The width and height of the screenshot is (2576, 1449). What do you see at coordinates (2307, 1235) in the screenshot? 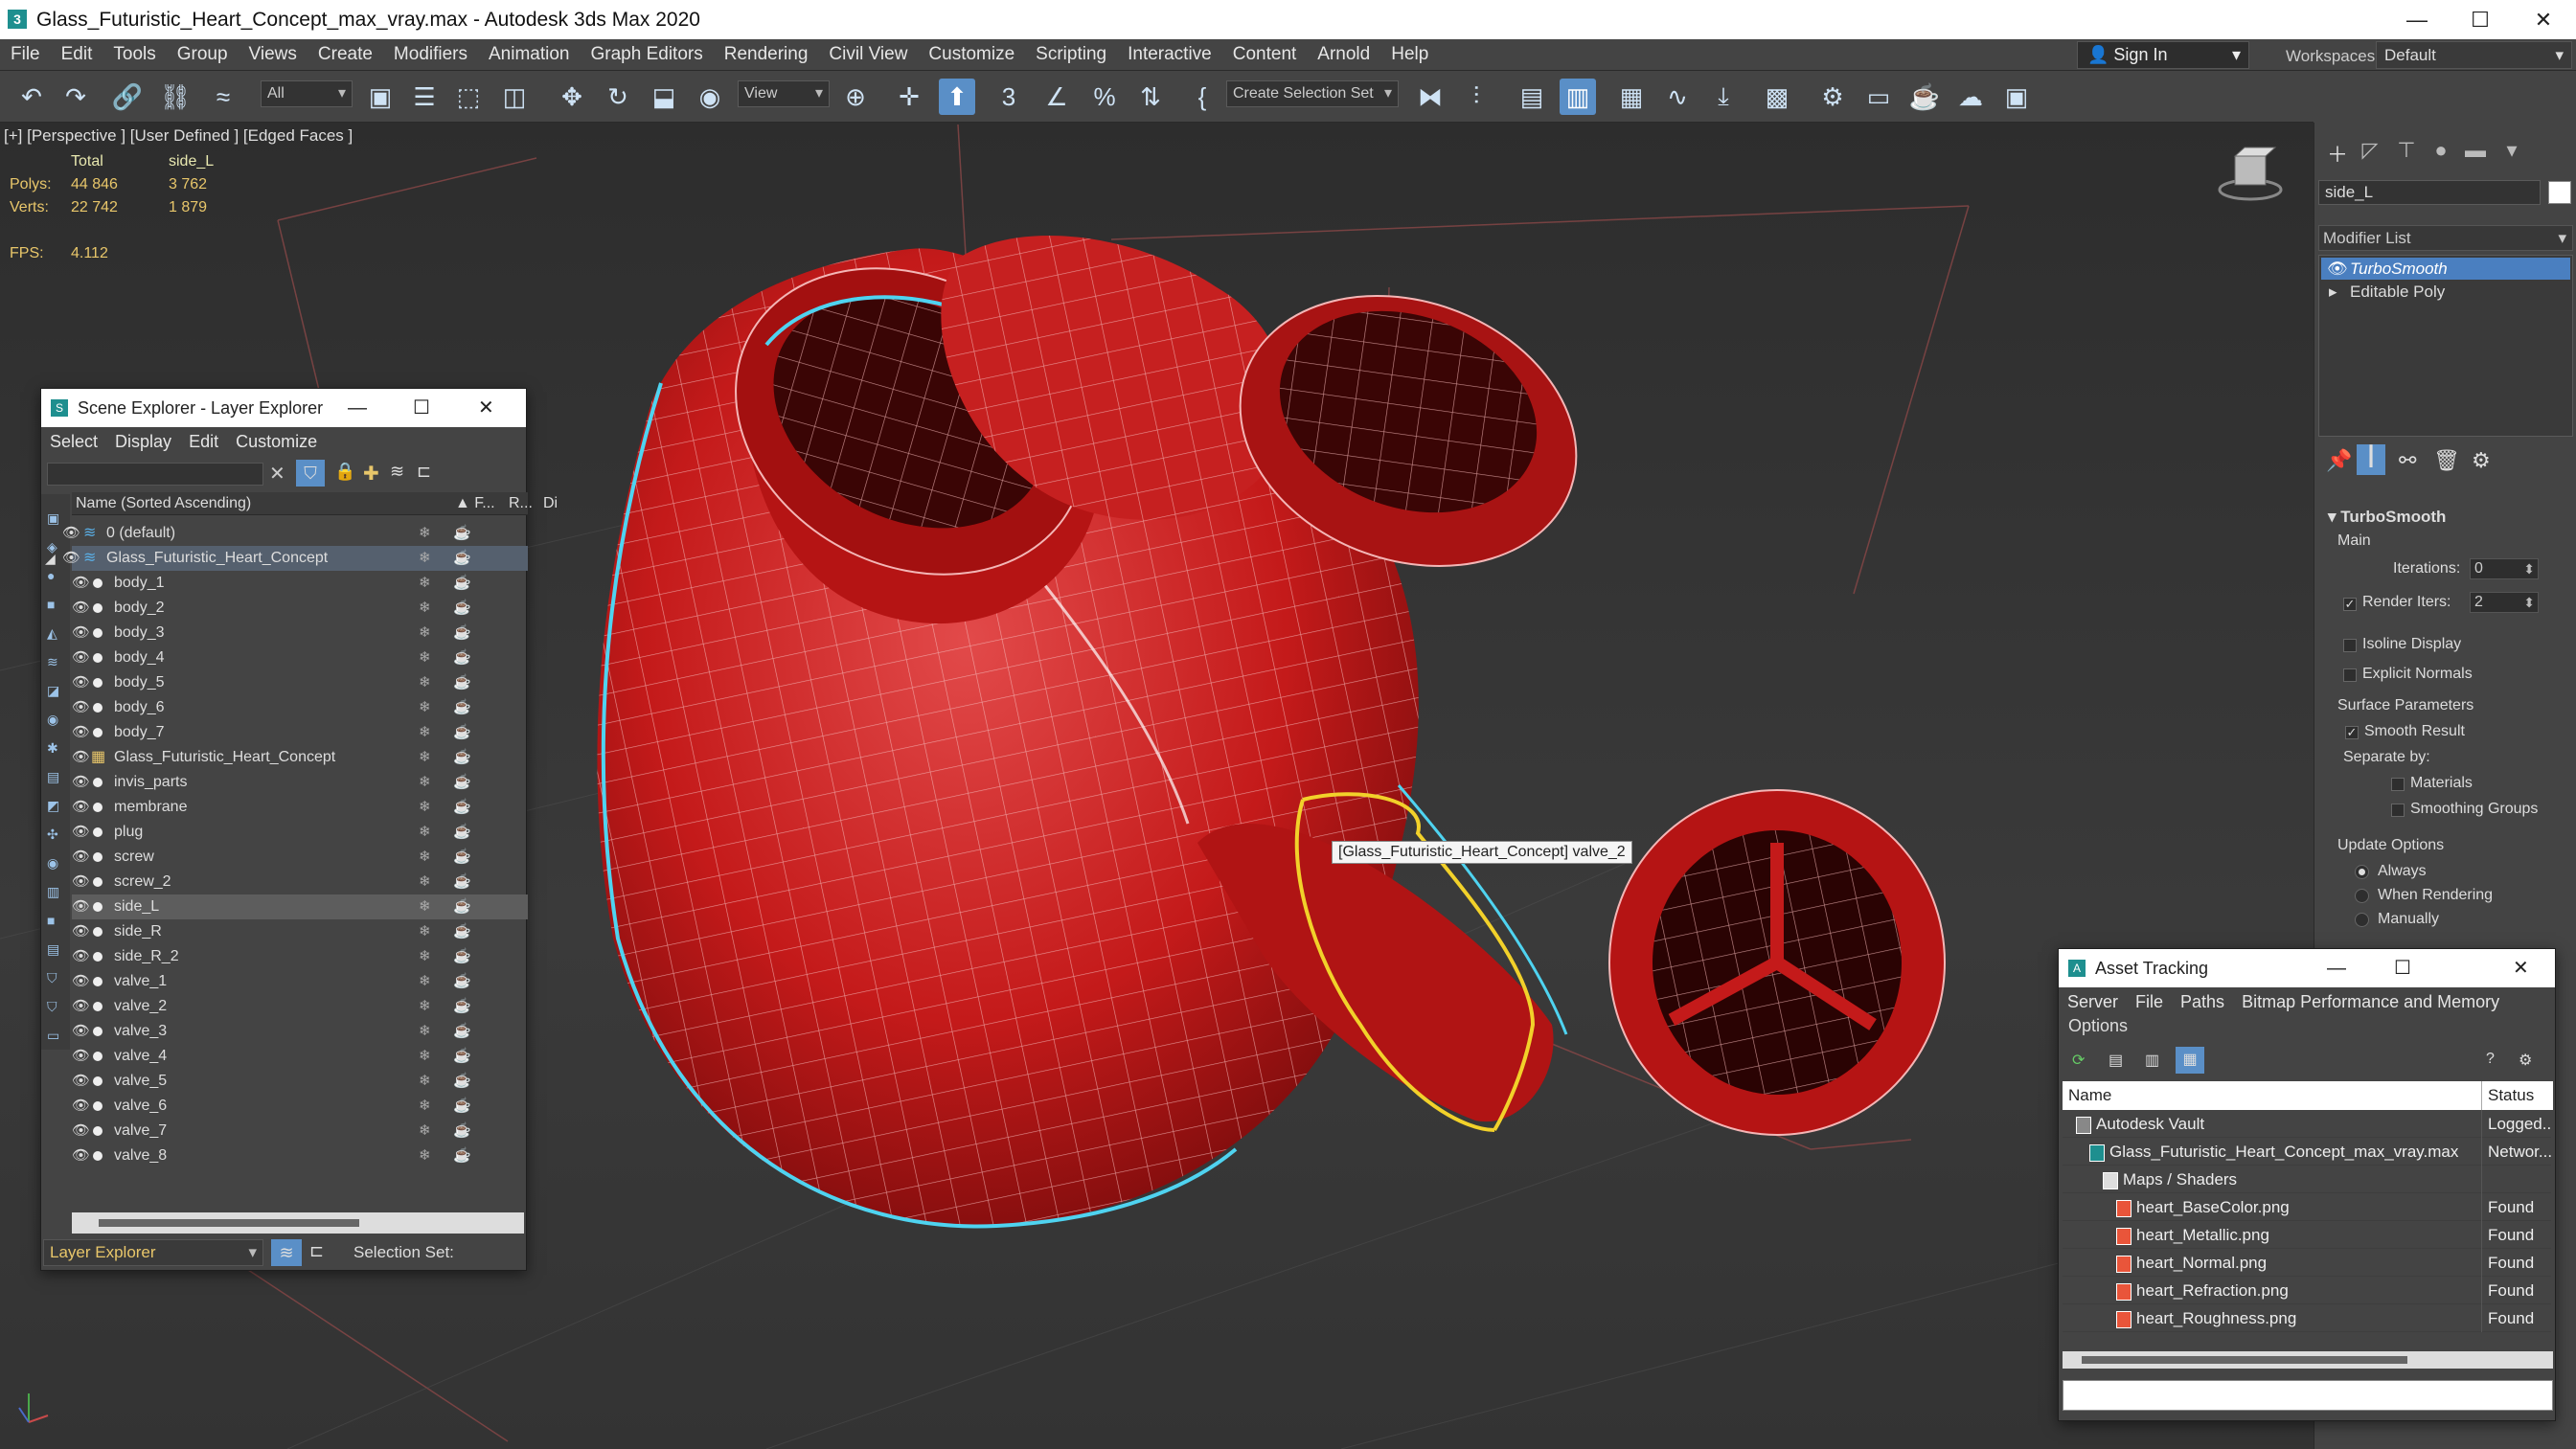
I see `asset-row: heart_Metallic.png Found` at bounding box center [2307, 1235].